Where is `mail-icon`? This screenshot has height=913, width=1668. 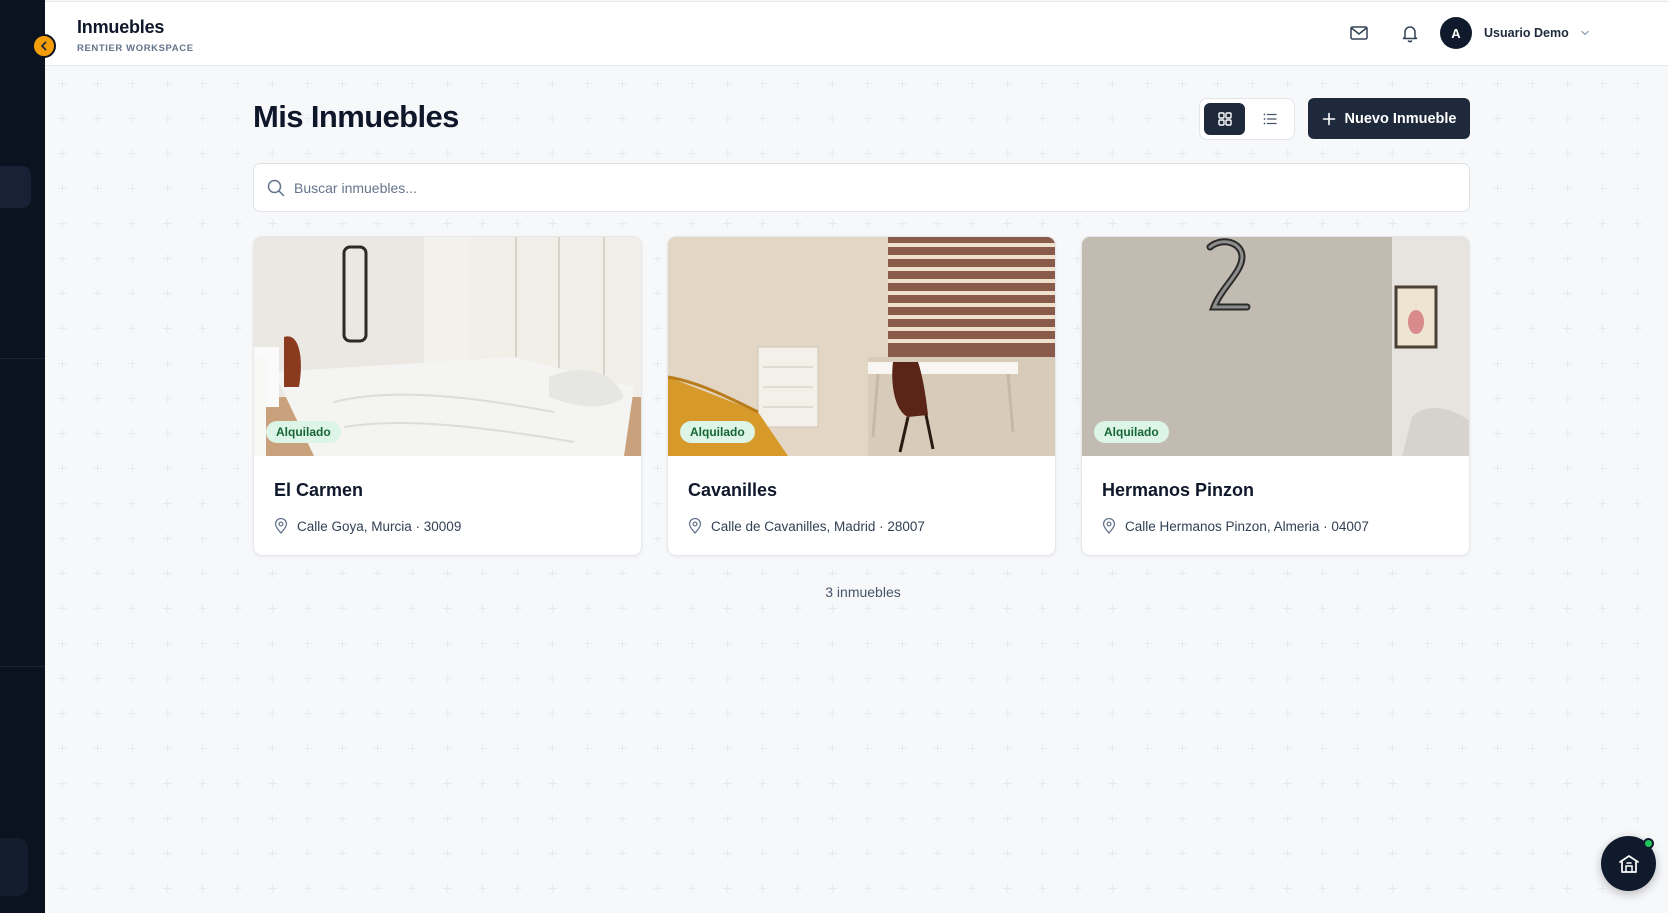 mail-icon is located at coordinates (1359, 33).